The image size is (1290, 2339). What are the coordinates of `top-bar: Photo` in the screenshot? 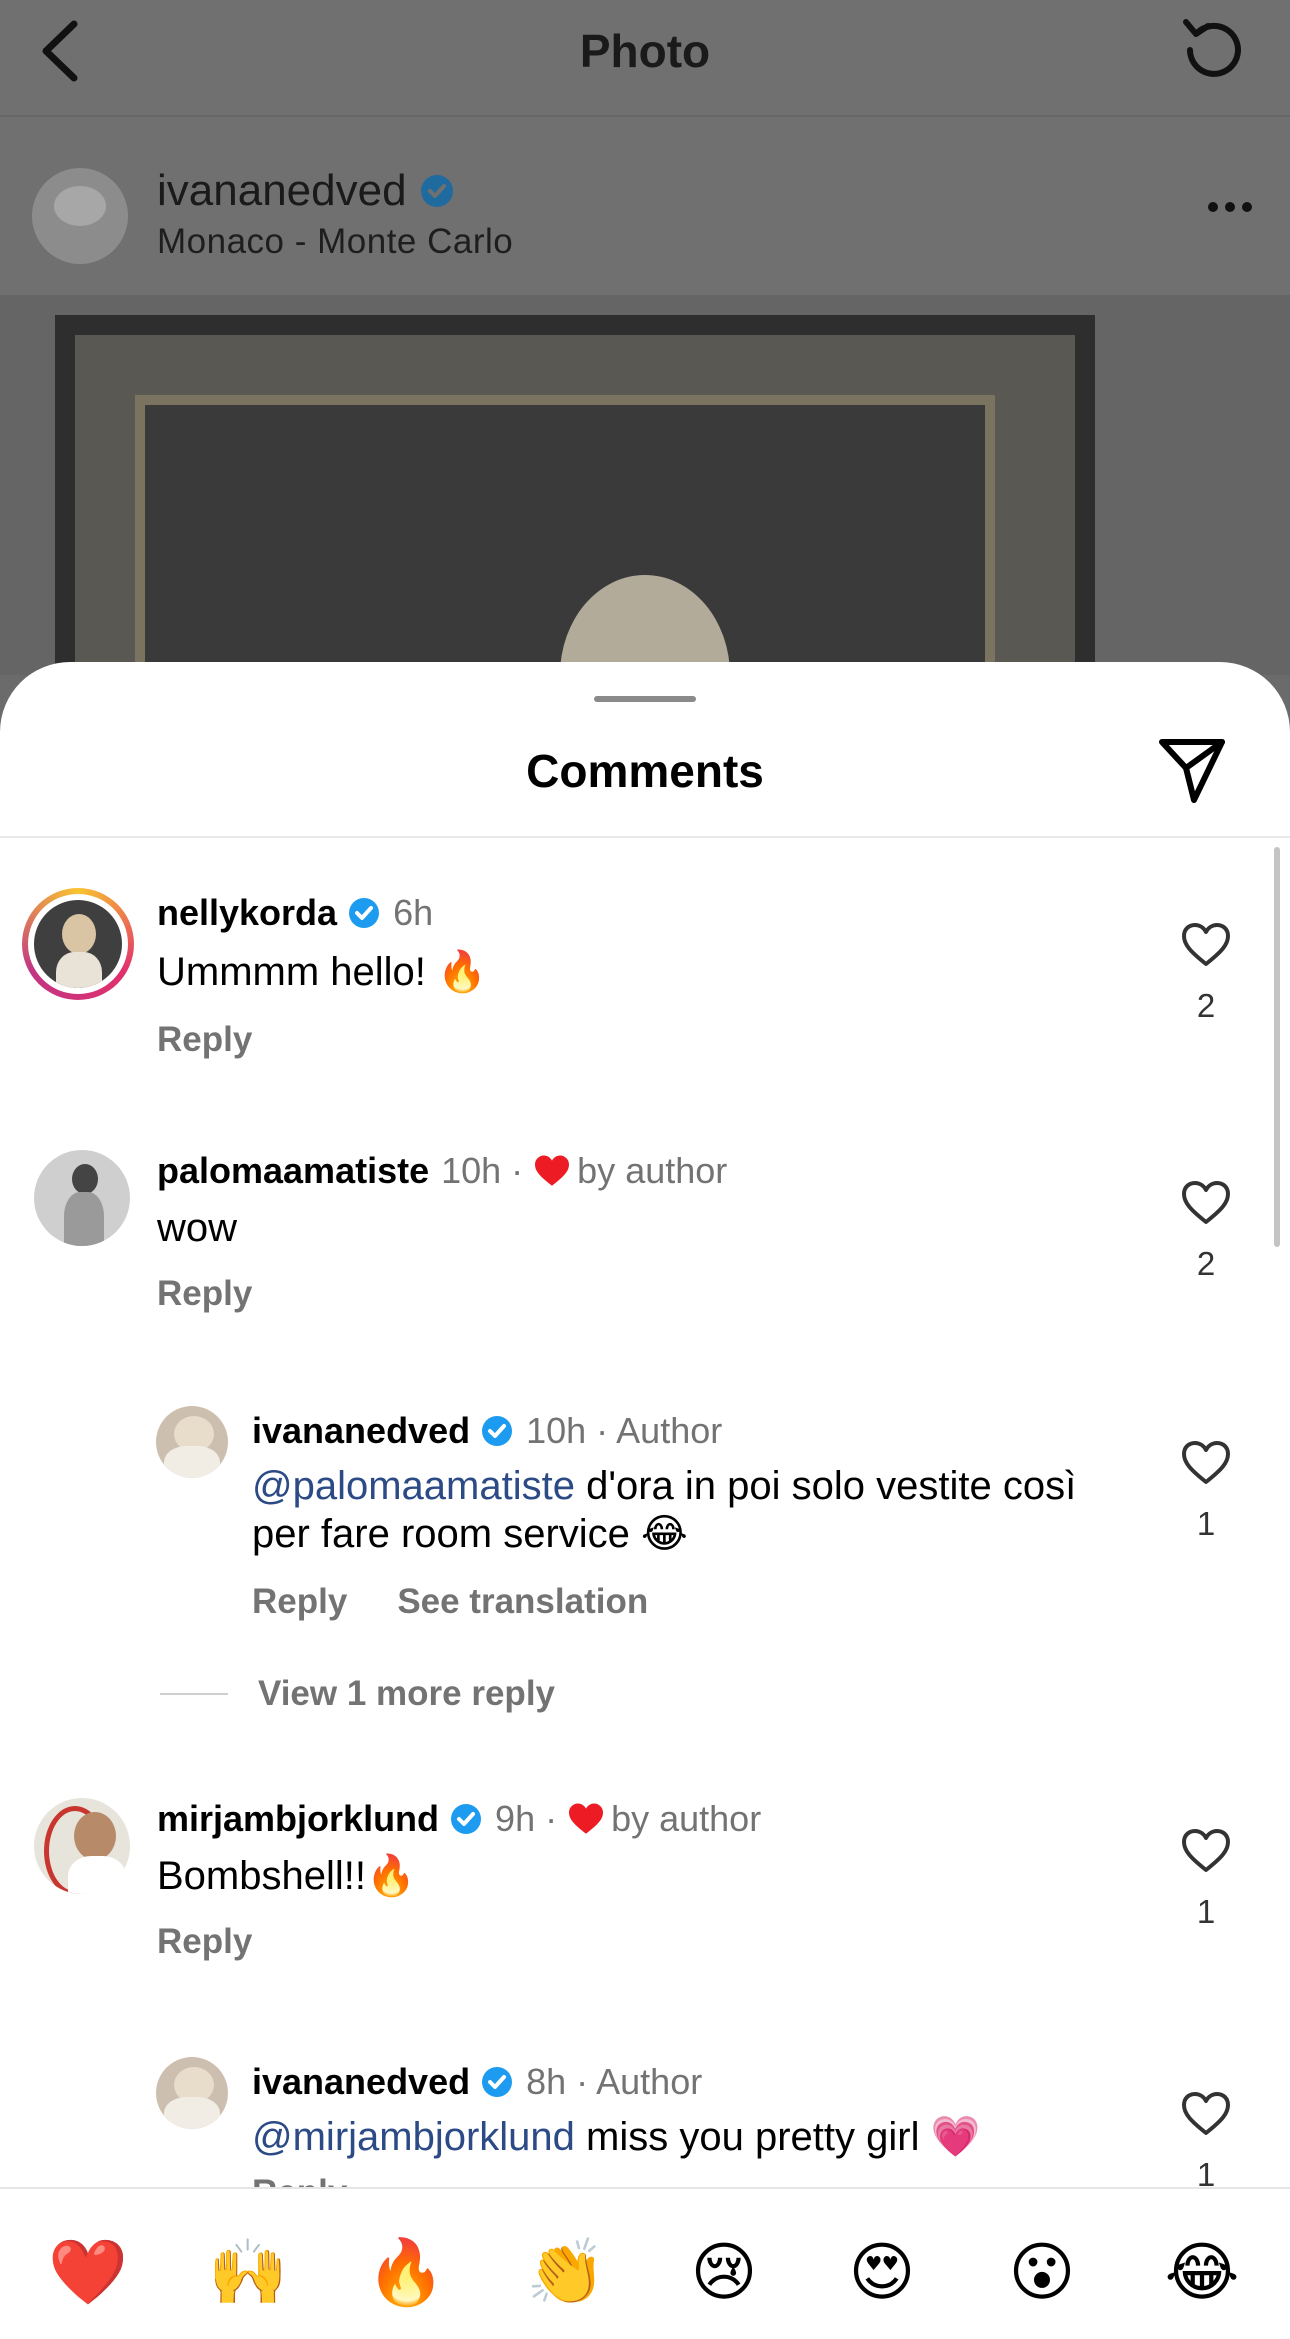 It's located at (645, 58).